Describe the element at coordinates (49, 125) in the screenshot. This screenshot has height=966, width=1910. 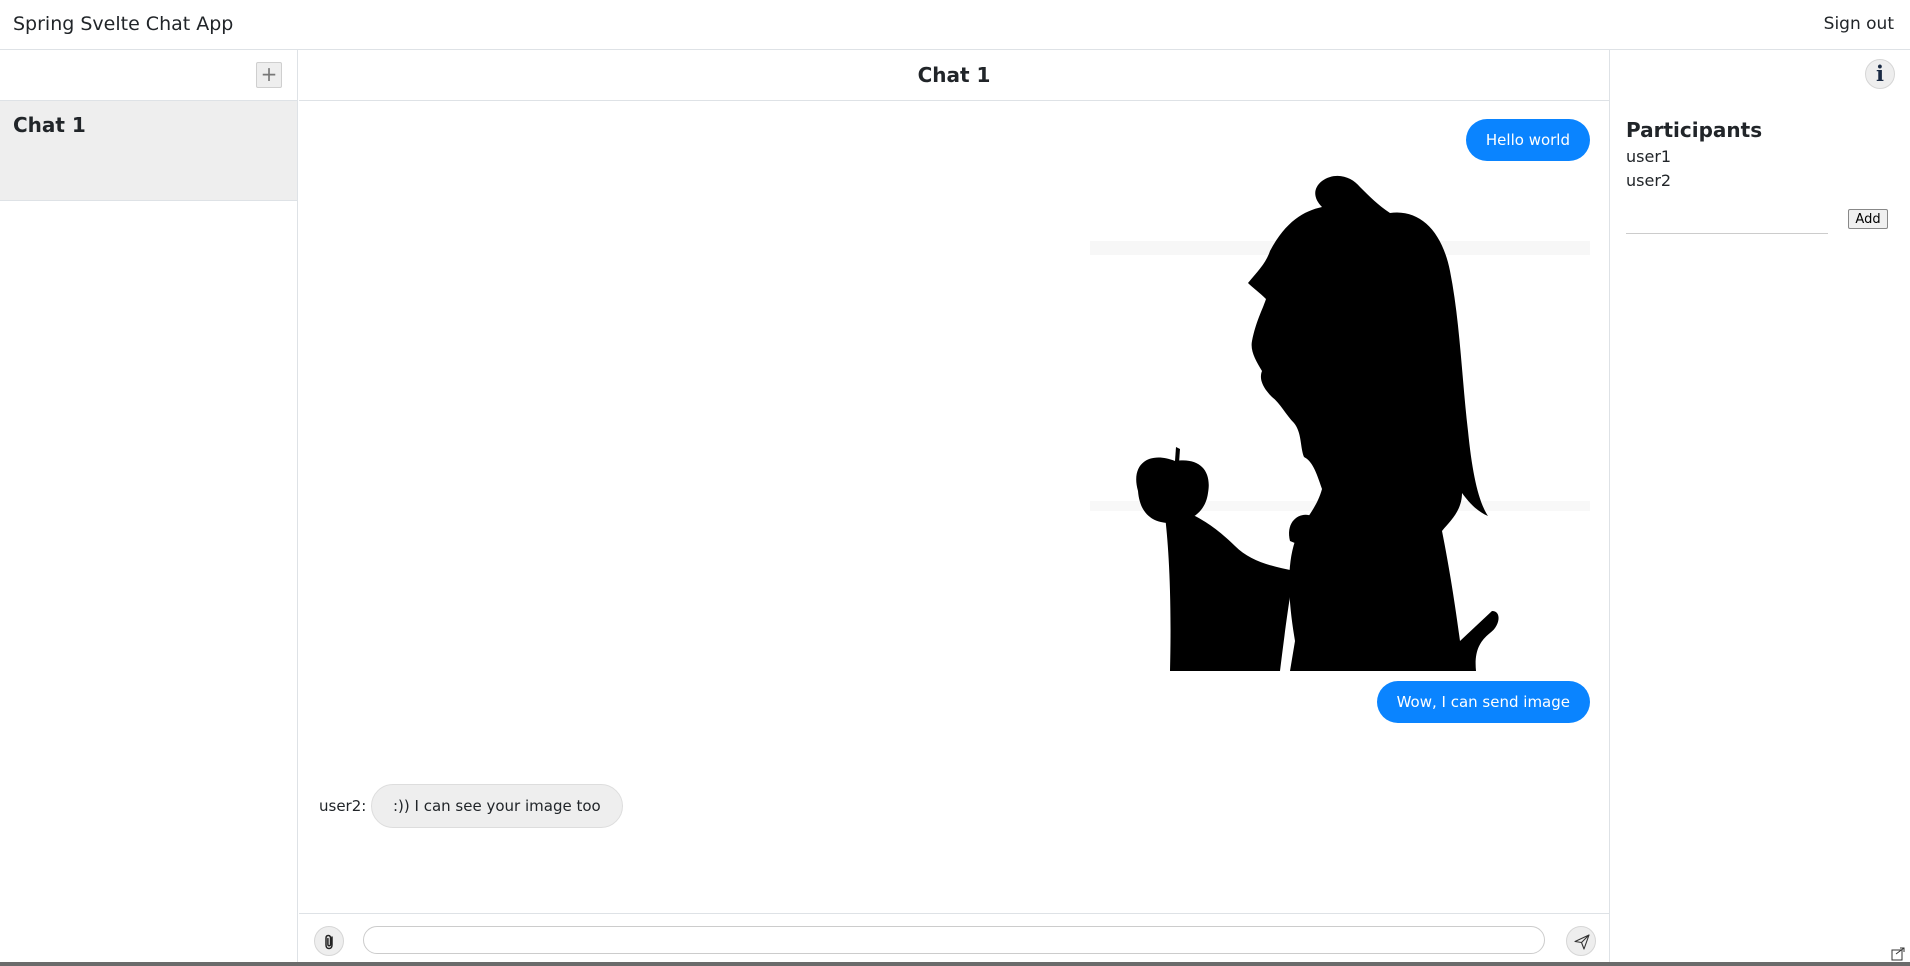
I see `chat-list-item-title: Chat 1` at that location.